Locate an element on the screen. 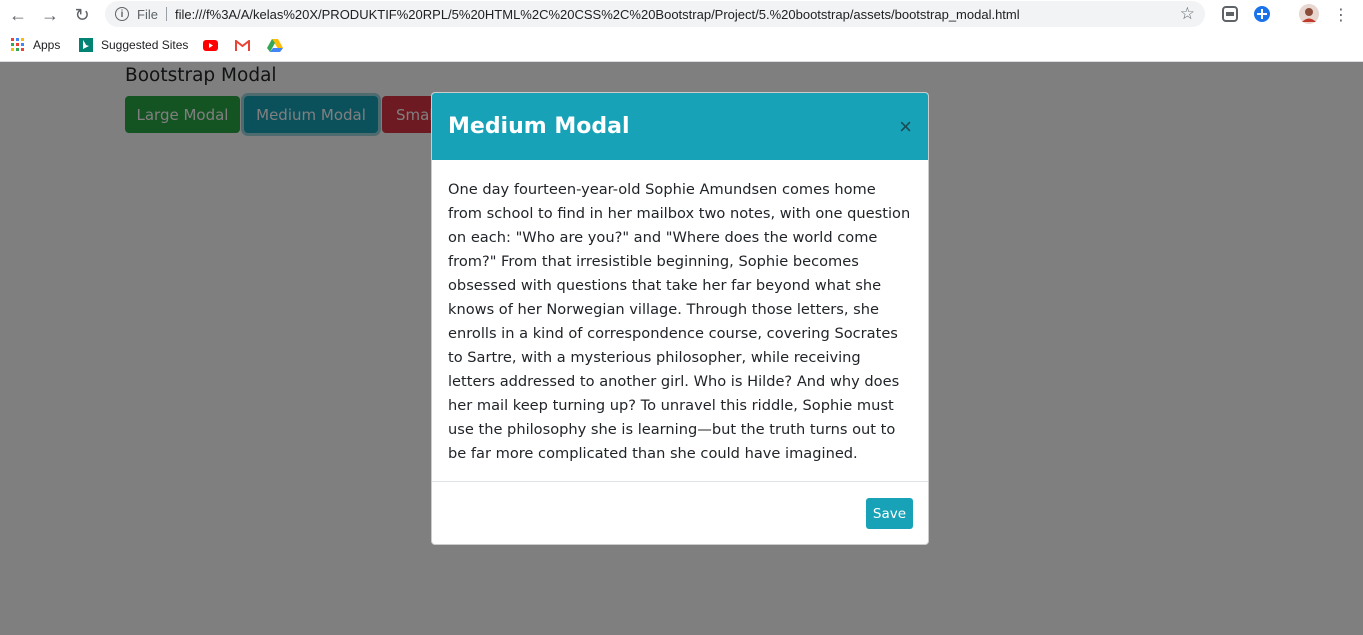  file-label: File is located at coordinates (147, 14).